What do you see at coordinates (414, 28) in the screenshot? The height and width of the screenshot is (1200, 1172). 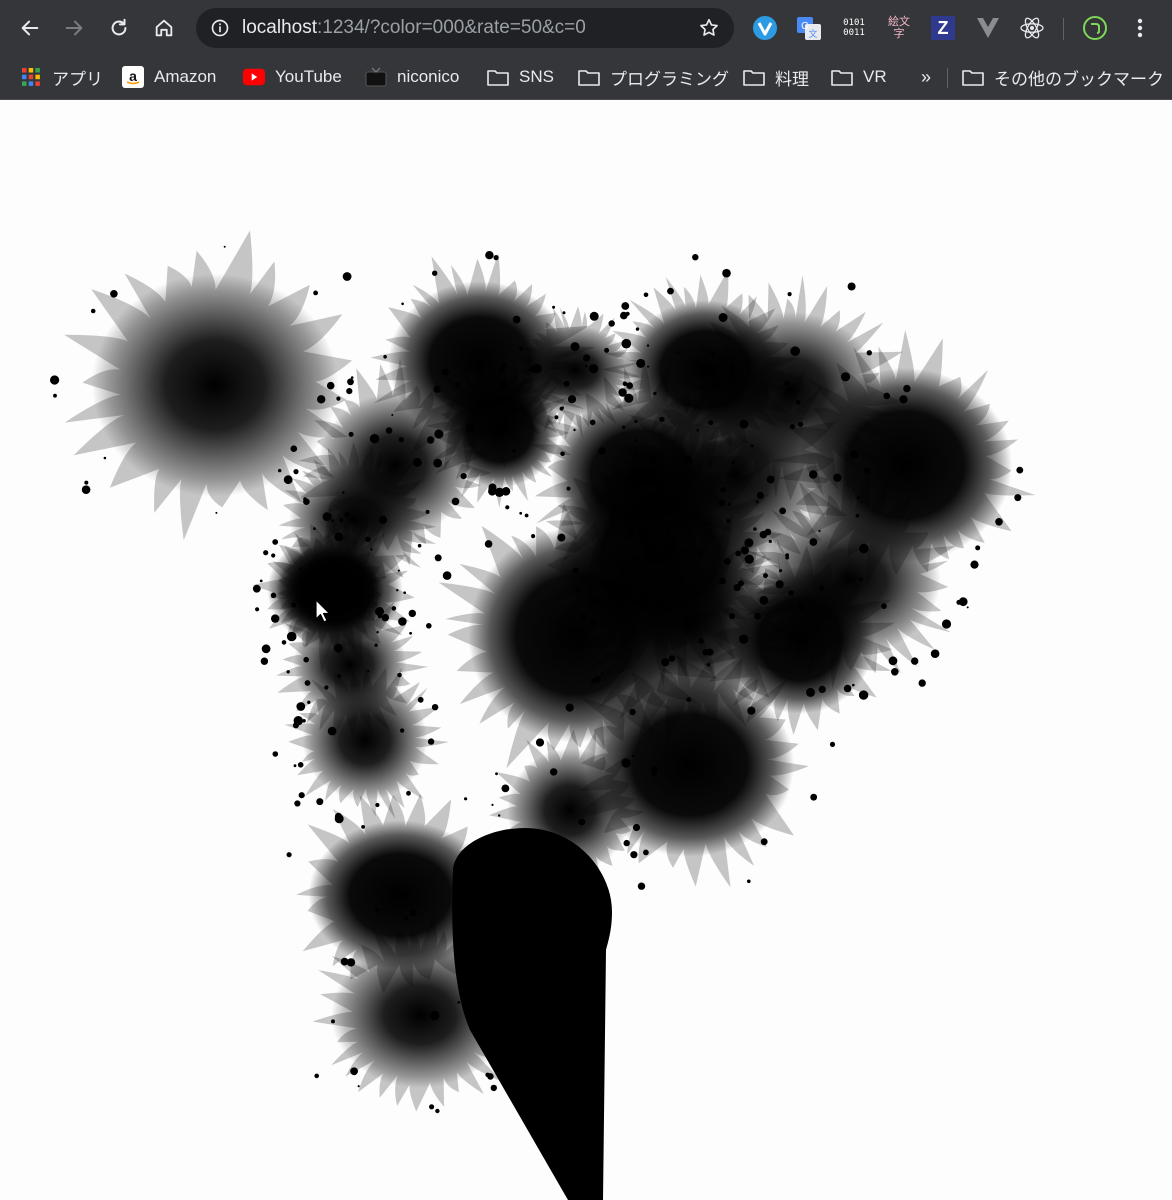 I see `url-text: localhost:1234/?color=000&rate=50&c=0` at bounding box center [414, 28].